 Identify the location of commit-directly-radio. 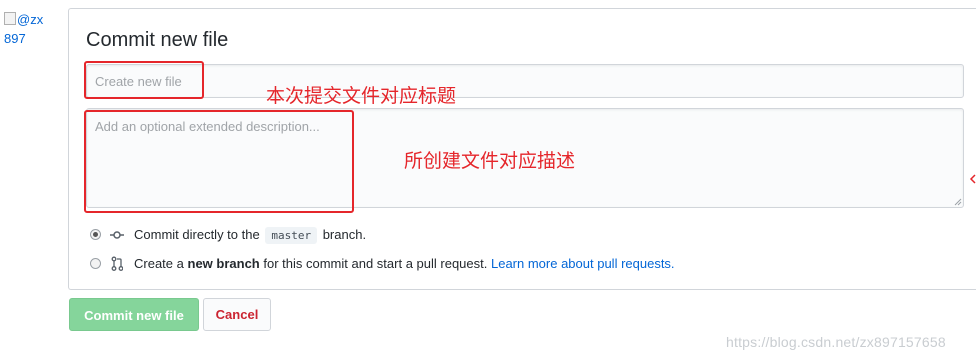
(95, 234).